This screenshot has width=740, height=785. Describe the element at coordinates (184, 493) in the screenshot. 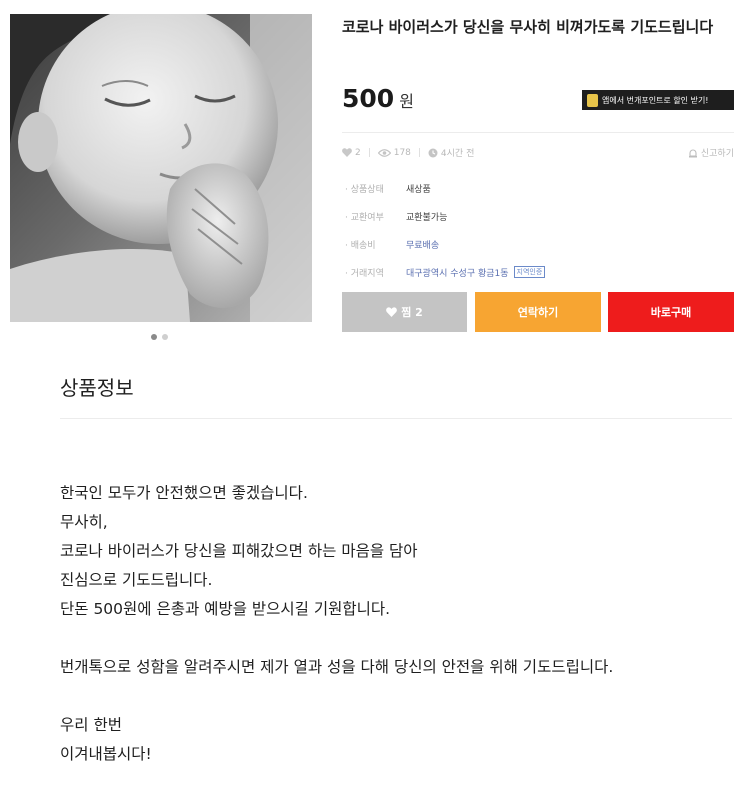

I see `description-line: 한국인 모두가 안전했으면 좋겠습니다.` at that location.